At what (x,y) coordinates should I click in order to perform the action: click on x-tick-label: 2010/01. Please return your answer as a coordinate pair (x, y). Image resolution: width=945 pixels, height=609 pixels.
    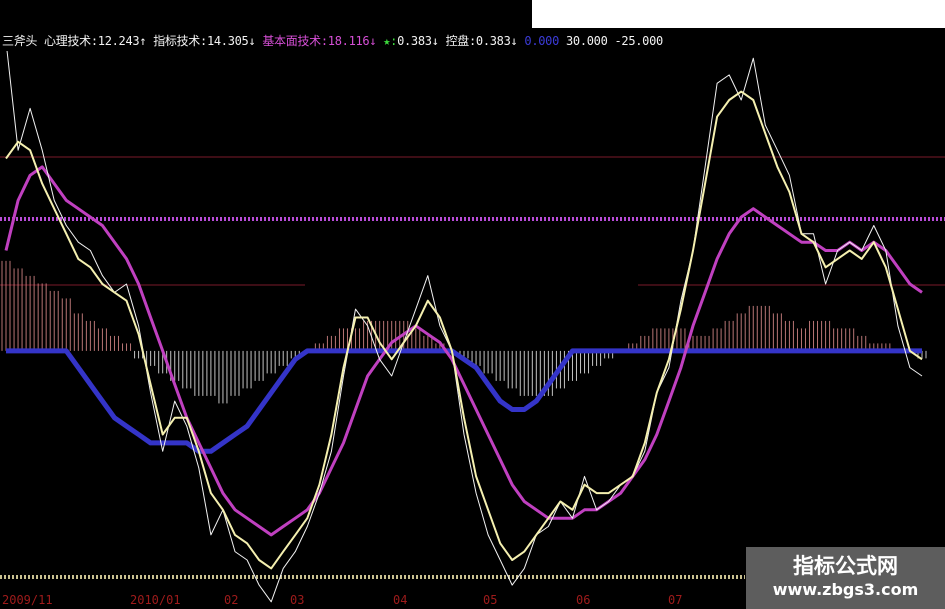
    Looking at the image, I should click on (155, 600).